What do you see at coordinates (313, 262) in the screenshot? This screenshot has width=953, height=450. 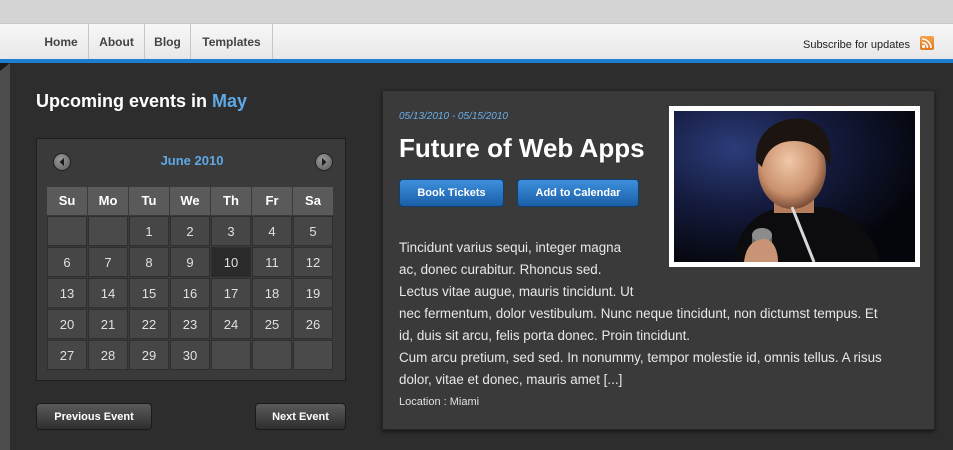 I see `calendar-day: 12` at bounding box center [313, 262].